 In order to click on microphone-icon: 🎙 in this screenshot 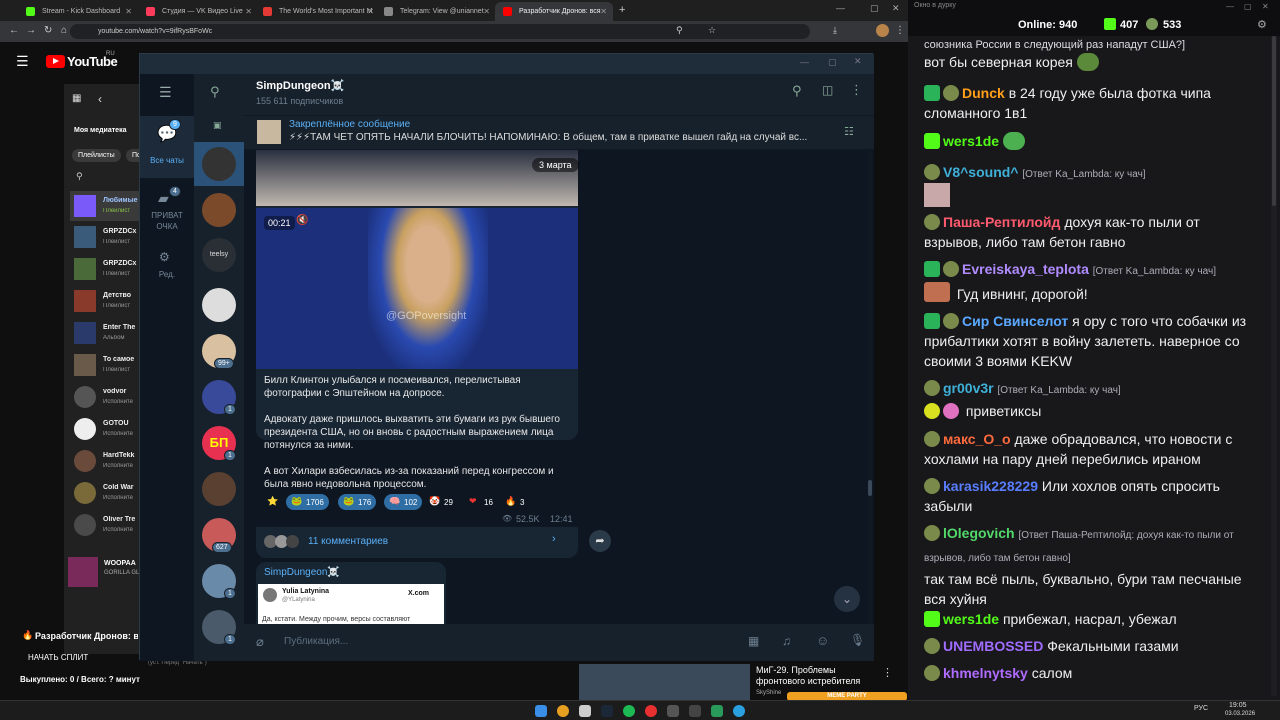, I will do `click(857, 640)`.